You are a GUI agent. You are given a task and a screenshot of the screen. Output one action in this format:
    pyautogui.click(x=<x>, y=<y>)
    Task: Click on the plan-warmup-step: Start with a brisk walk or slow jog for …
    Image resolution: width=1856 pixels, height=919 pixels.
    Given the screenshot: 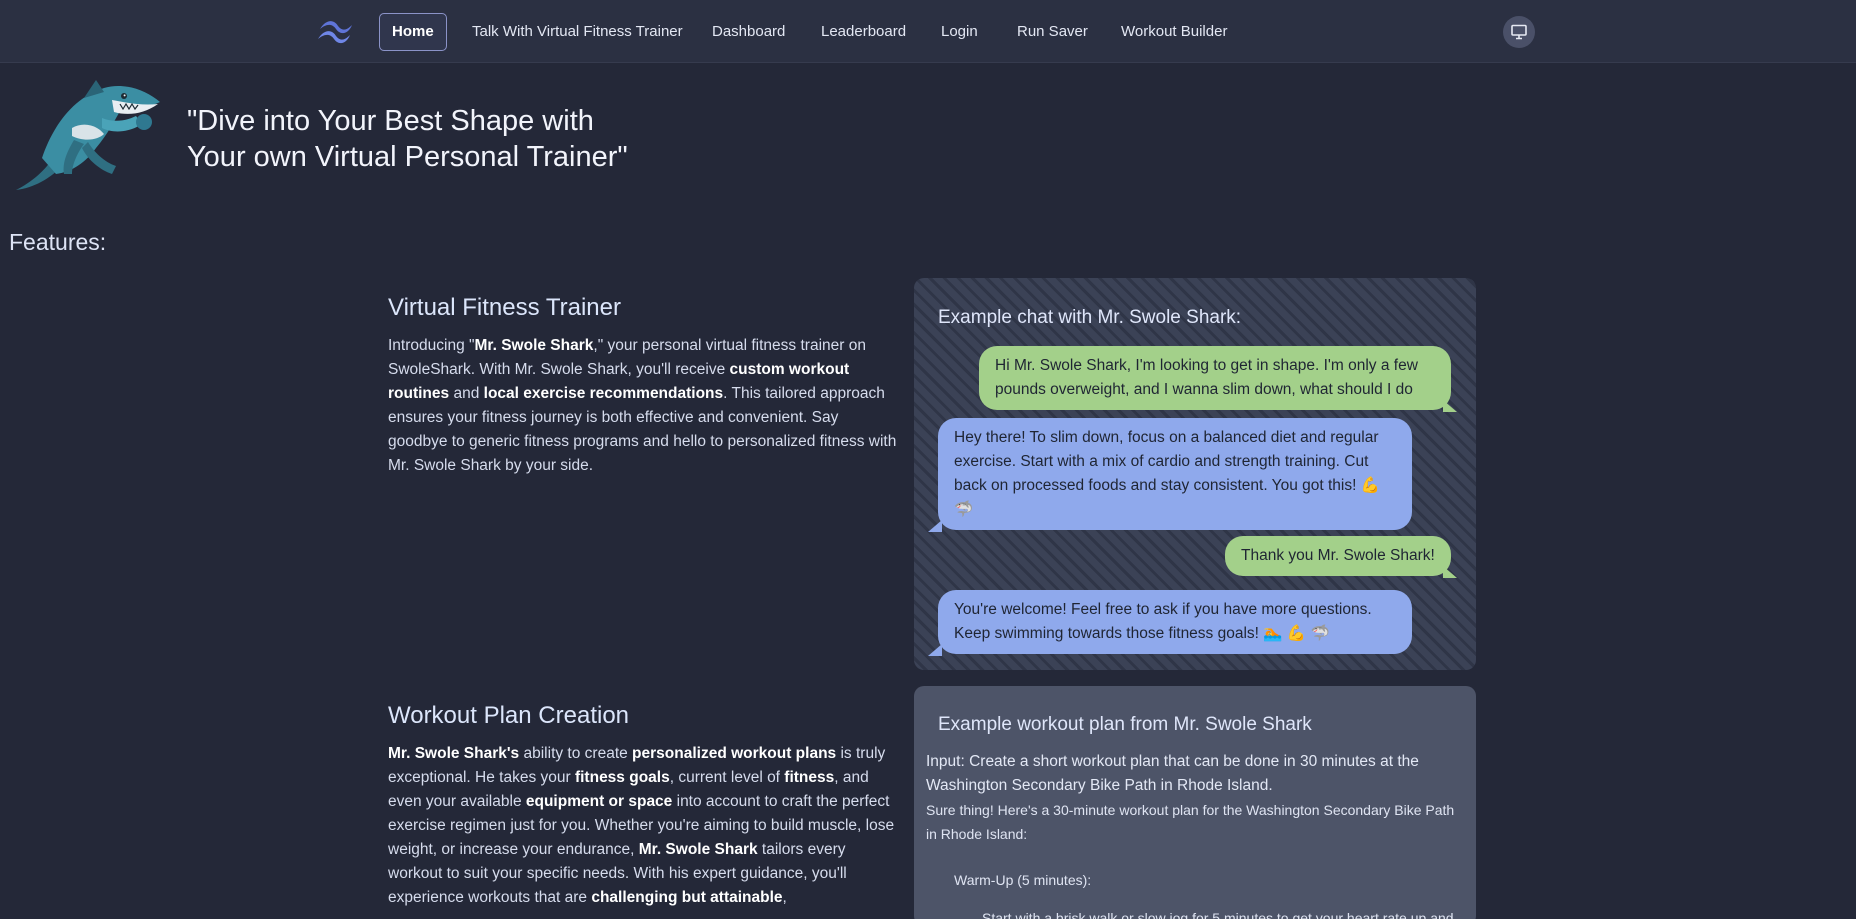 What is the action you would take?
    pyautogui.click(x=1218, y=914)
    